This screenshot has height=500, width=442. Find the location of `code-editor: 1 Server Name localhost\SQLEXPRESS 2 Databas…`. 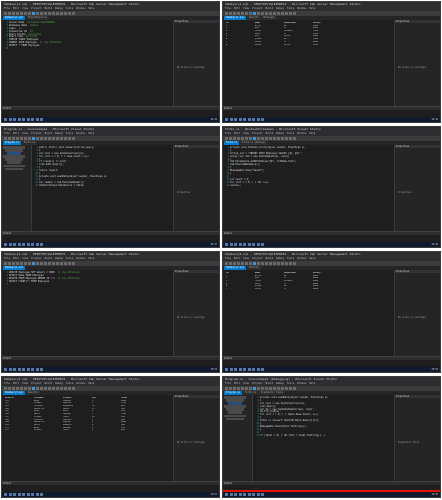

code-editor: 1 Server Name localhost\SQLEXPRESS 2 Databas… is located at coordinates (87, 63).